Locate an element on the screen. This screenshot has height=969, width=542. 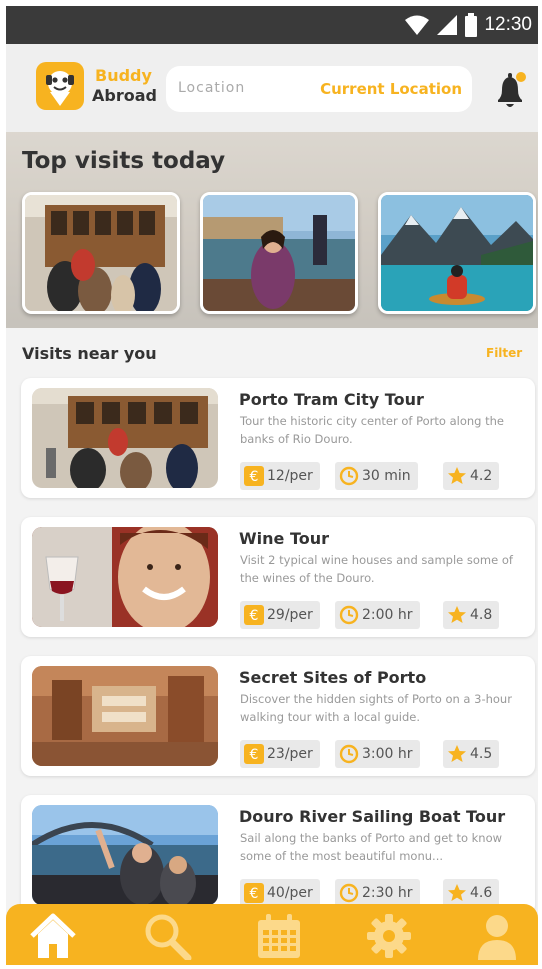
price-badge: € 23/per is located at coordinates (280, 754).